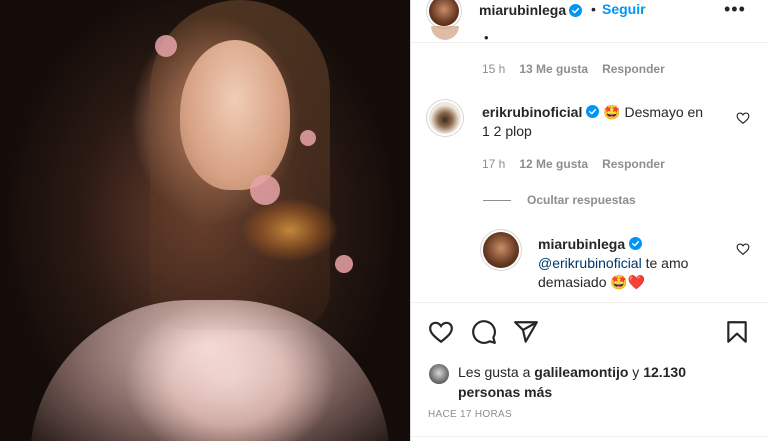 The image size is (768, 441). Describe the element at coordinates (441, 332) in the screenshot. I see `heart-icon` at that location.